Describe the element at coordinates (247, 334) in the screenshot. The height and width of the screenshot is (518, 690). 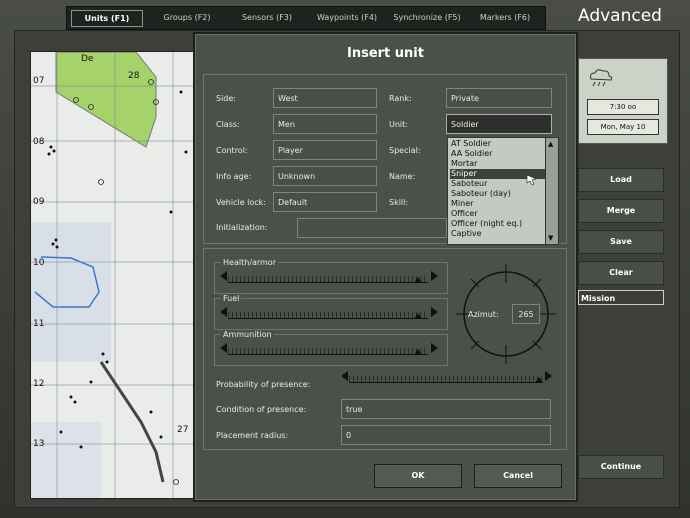
I see `ammunition-label: Ammunition` at that location.